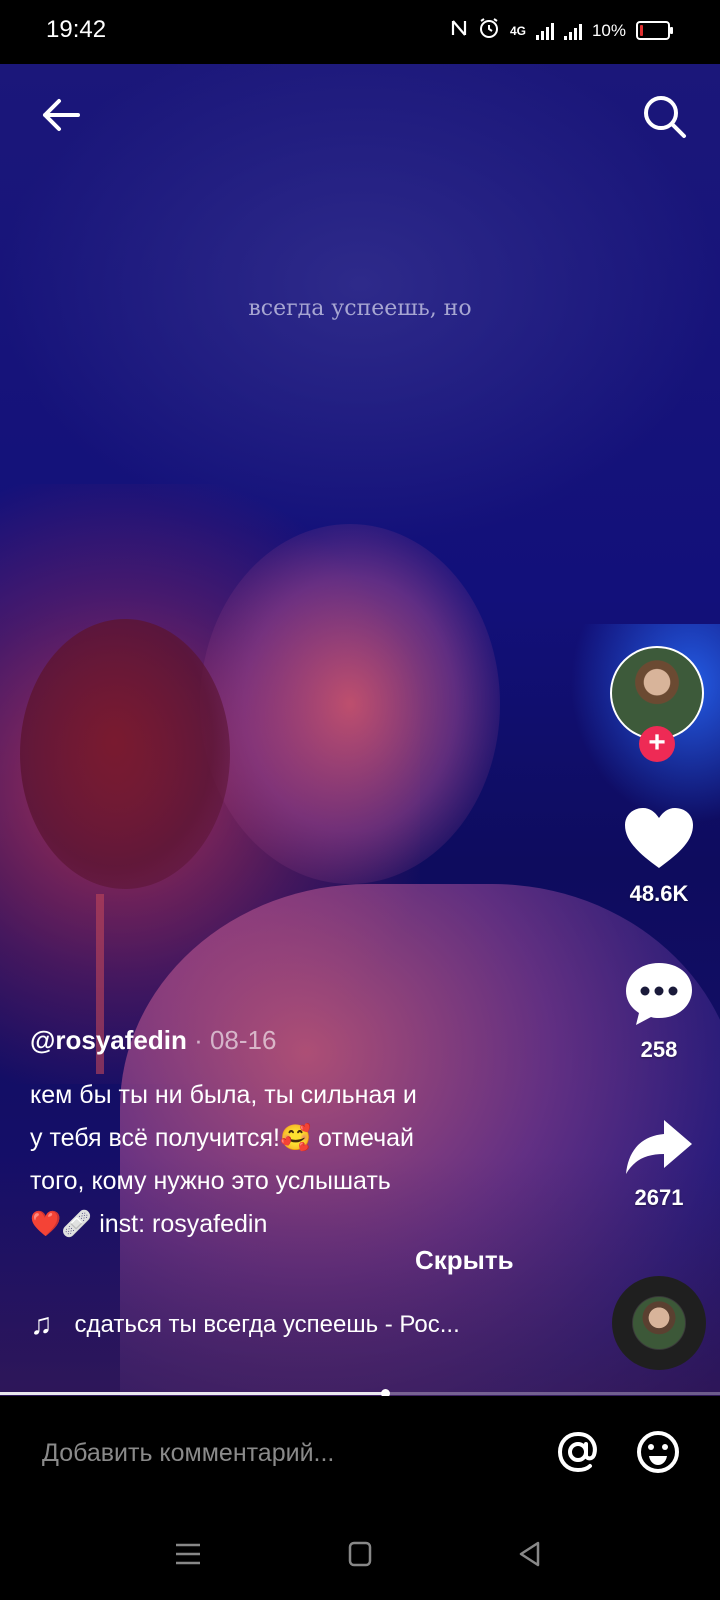 The image size is (720, 1600). Describe the element at coordinates (360, 32) in the screenshot. I see `status-bar: 19:42 4G 10%` at that location.